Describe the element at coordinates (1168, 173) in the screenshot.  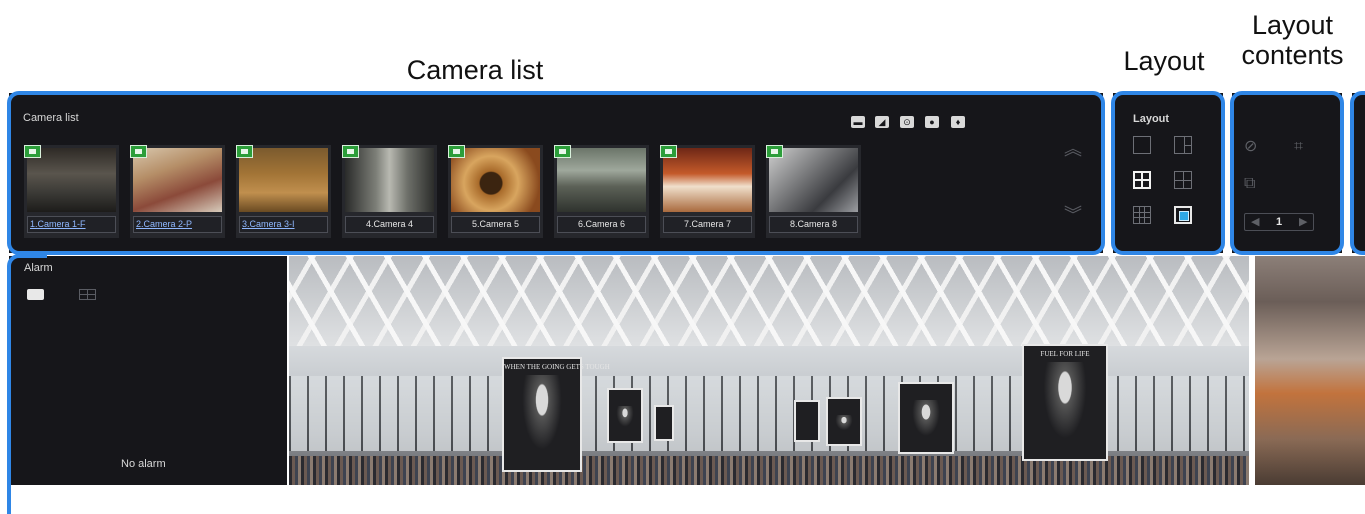
I see `layout-annotation-box` at that location.